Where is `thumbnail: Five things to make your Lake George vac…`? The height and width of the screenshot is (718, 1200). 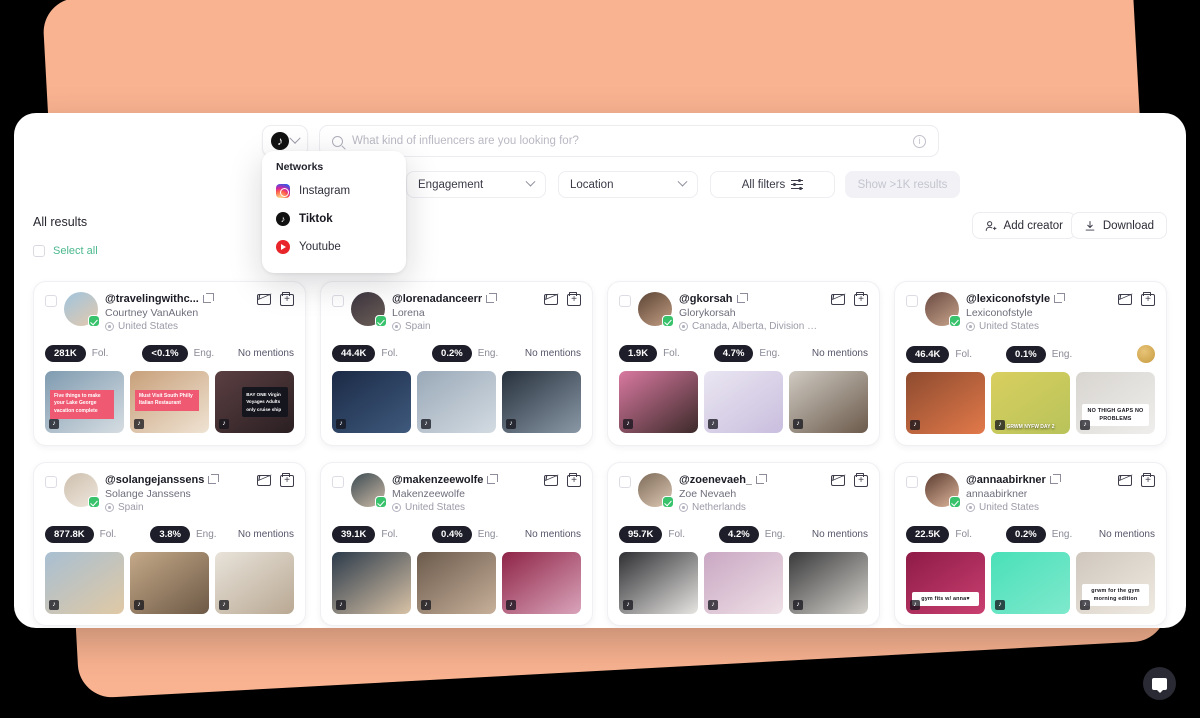
thumbnail: Five things to make your Lake George vac… is located at coordinates (84, 402).